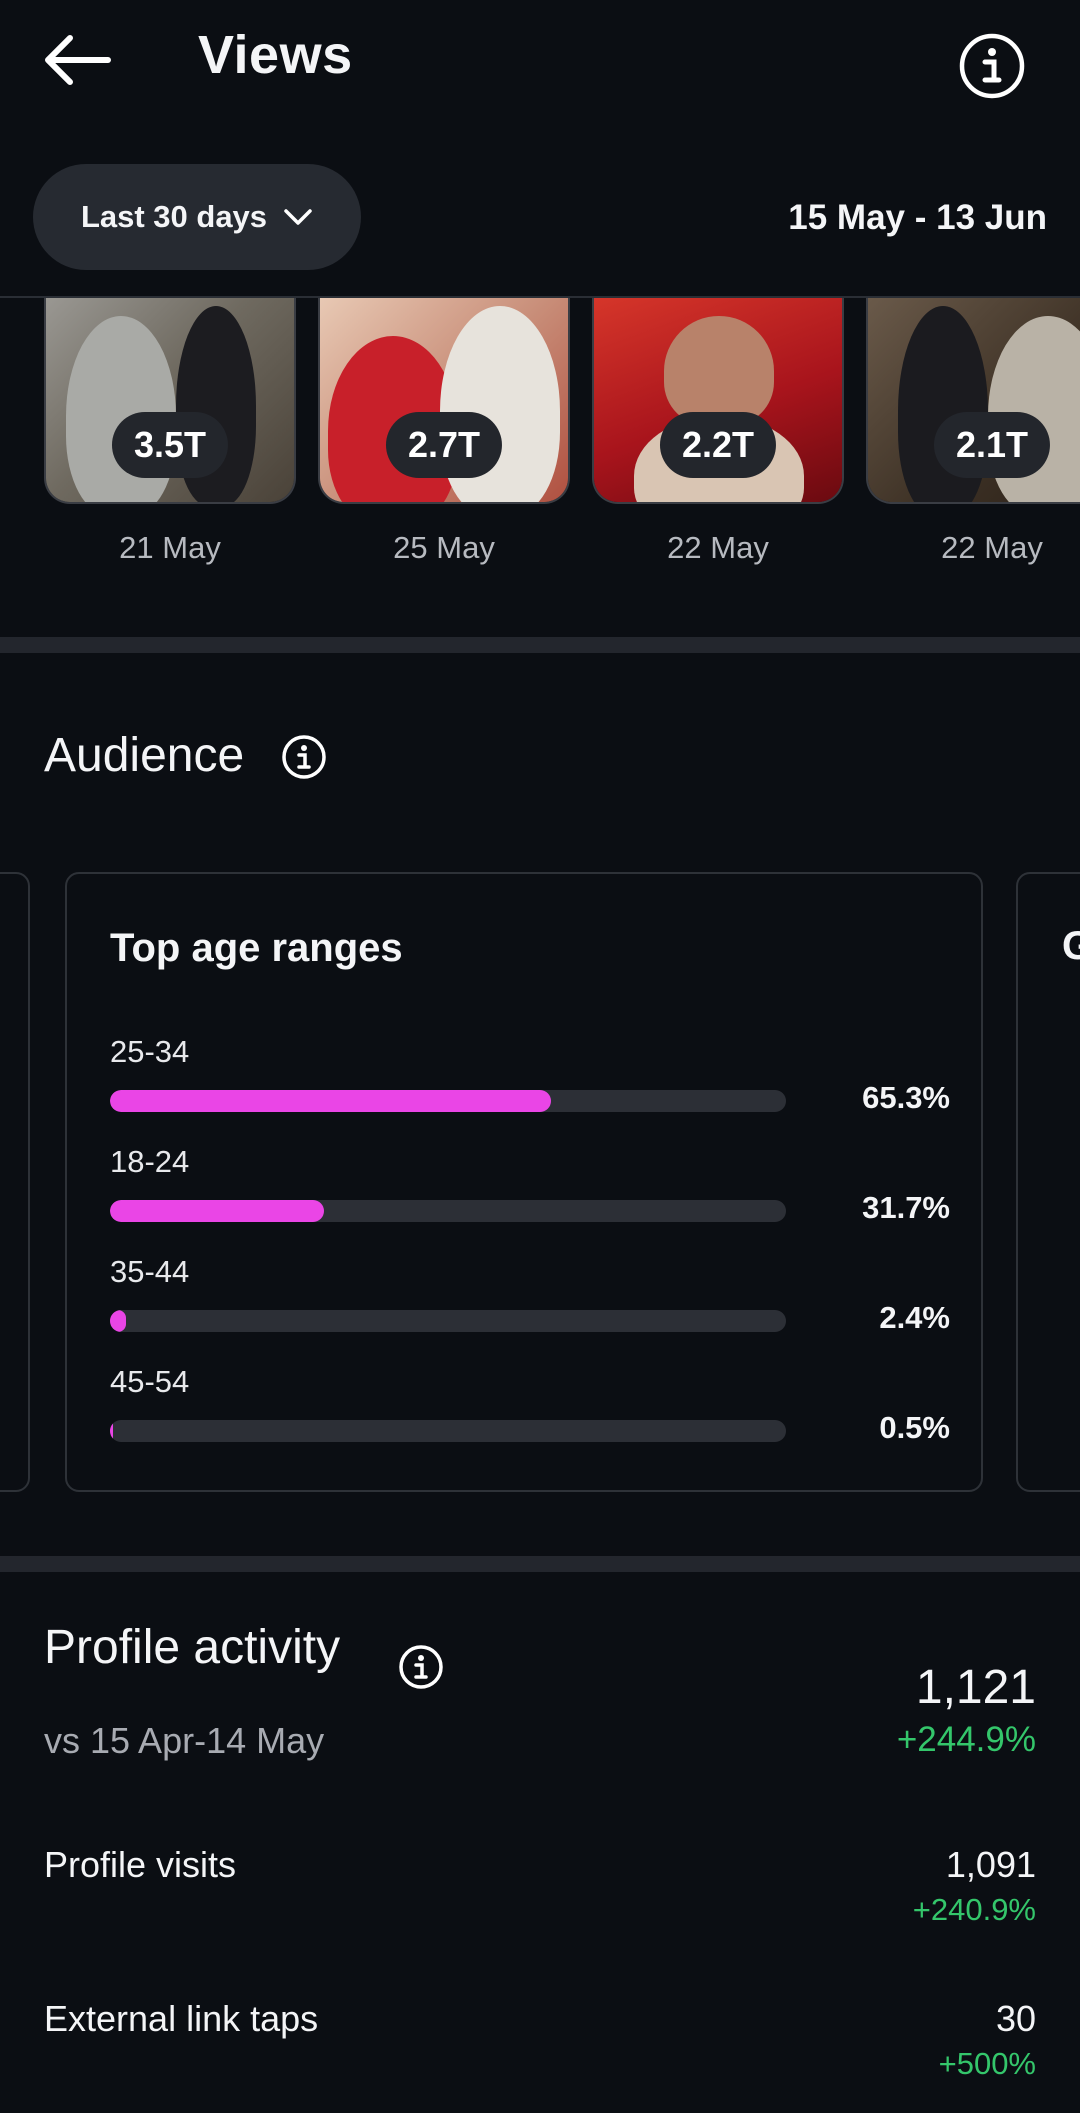 The width and height of the screenshot is (1080, 2113). Describe the element at coordinates (140, 1864) in the screenshot. I see `metric-label-profile-visits: Profile visits` at that location.